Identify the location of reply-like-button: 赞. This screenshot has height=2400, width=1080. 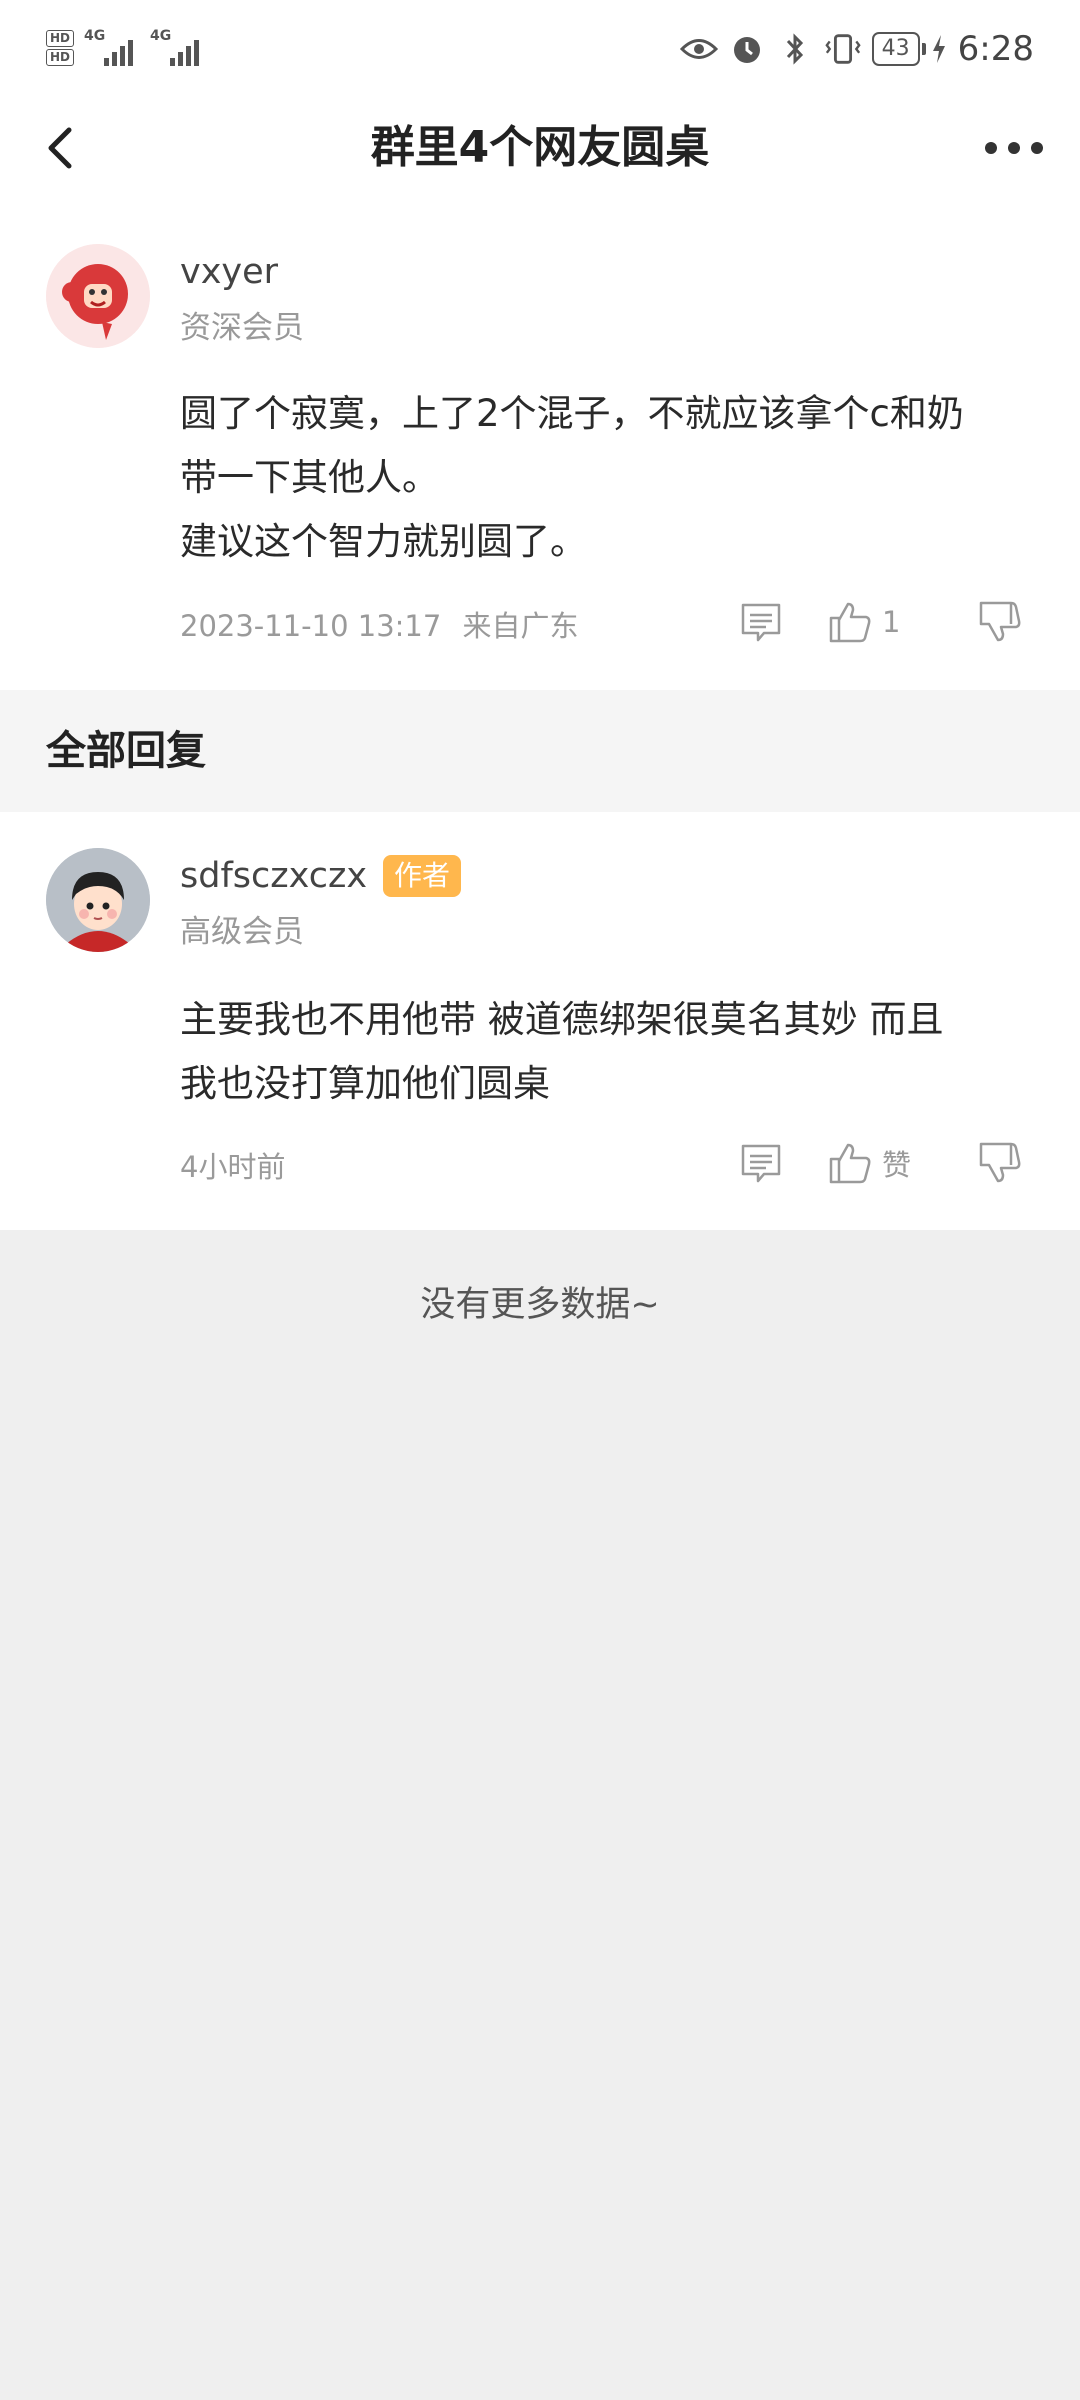
(869, 1163).